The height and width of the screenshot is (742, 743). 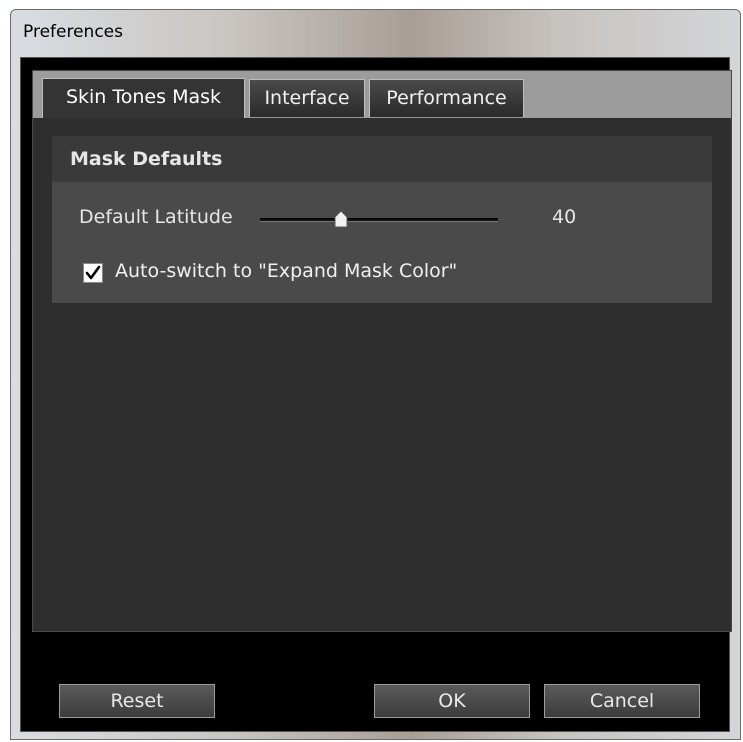 I want to click on cancel-button: Cancel, so click(x=622, y=701).